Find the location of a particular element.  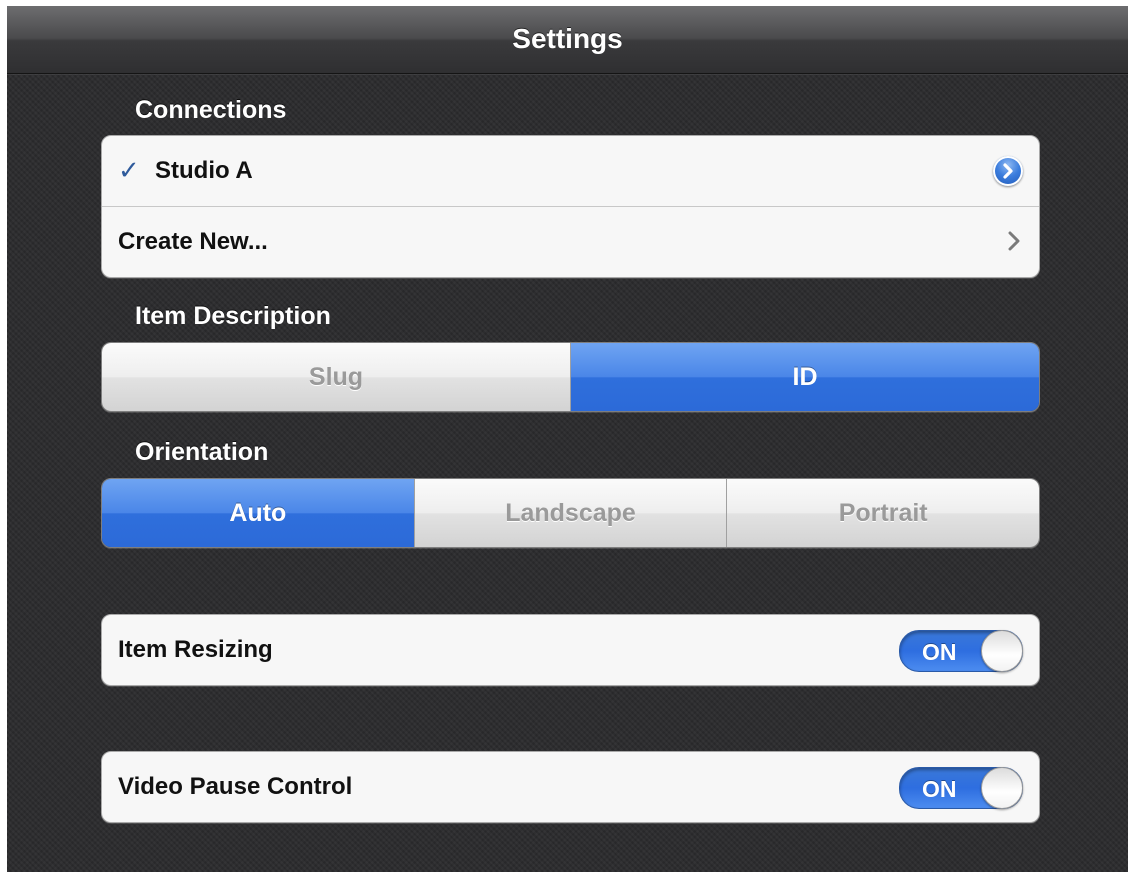

checkmark-icon: ✓ is located at coordinates (129, 170).